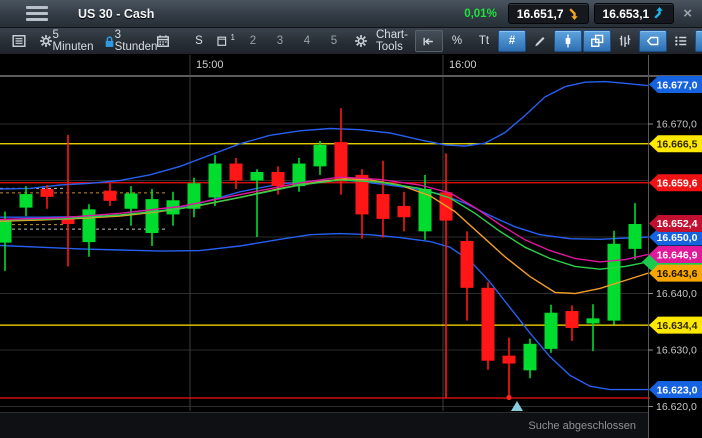 The height and width of the screenshot is (438, 702). I want to click on percent-icon: %, so click(457, 41).